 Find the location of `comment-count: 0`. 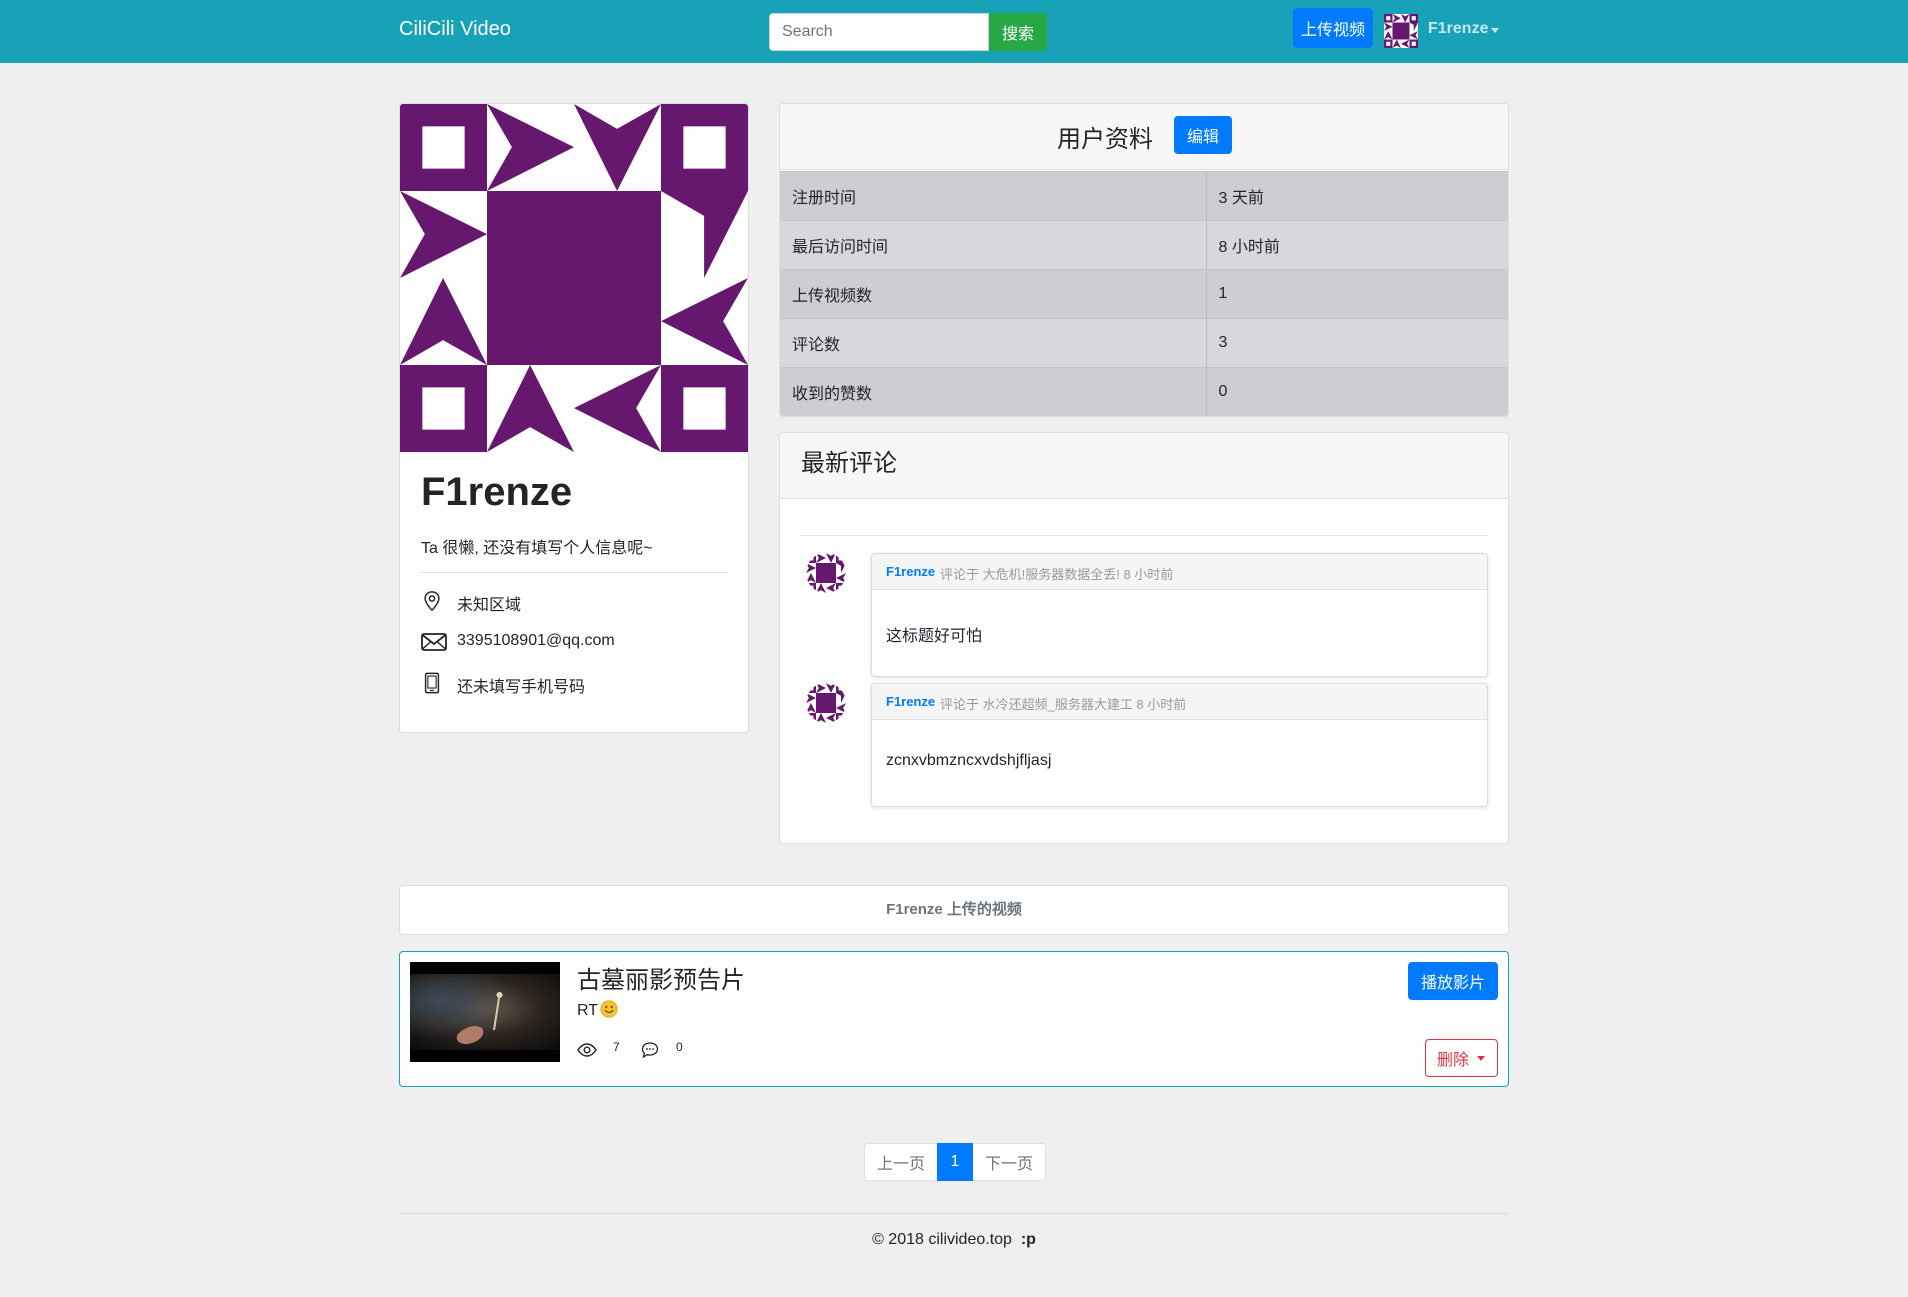

comment-count: 0 is located at coordinates (679, 1047).